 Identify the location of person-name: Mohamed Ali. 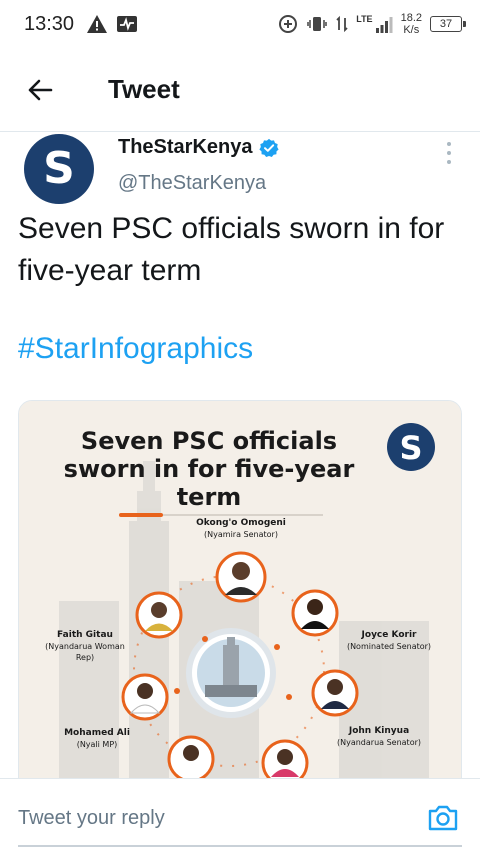
(97, 733).